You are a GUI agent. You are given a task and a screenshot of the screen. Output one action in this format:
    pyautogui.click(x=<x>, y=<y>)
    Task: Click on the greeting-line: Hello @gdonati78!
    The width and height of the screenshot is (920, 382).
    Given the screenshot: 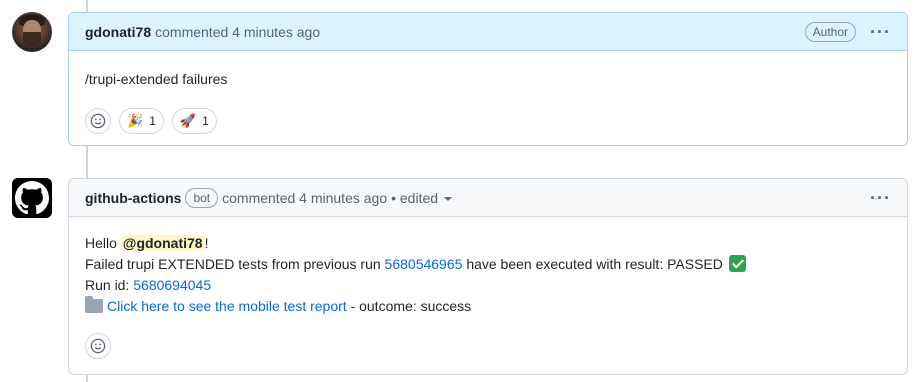 What is the action you would take?
    pyautogui.click(x=488, y=243)
    